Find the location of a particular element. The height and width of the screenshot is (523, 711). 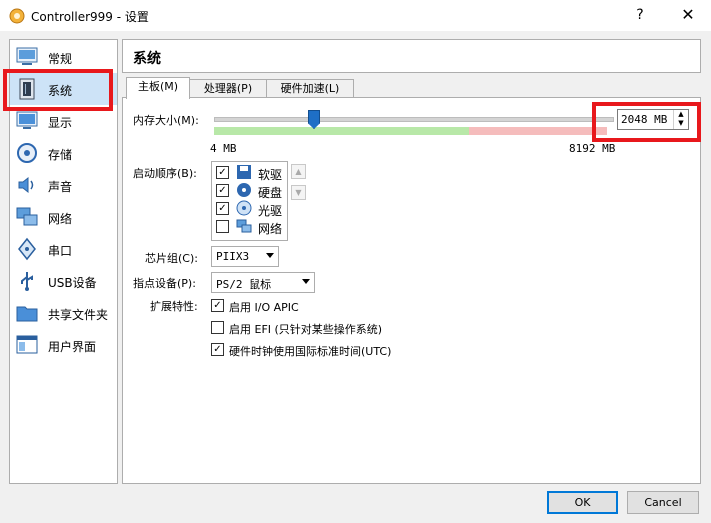

annotation-highlight-memory is located at coordinates (646, 122).